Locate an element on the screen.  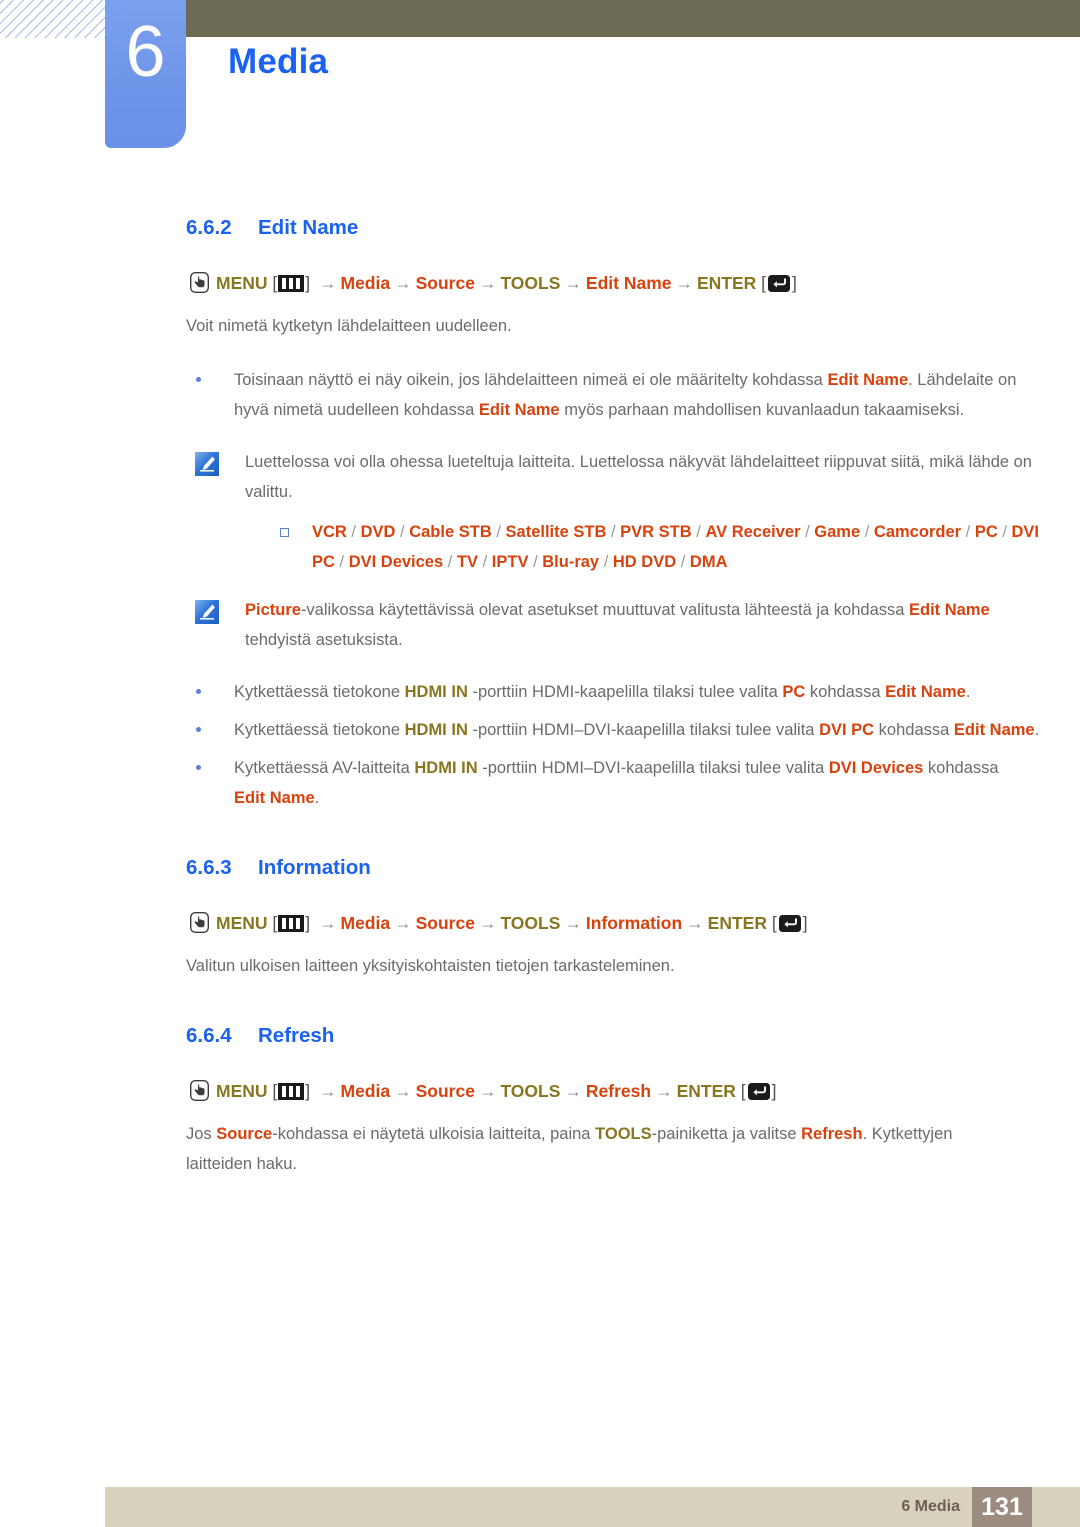
device-name: Cable STB is located at coordinates (450, 532).